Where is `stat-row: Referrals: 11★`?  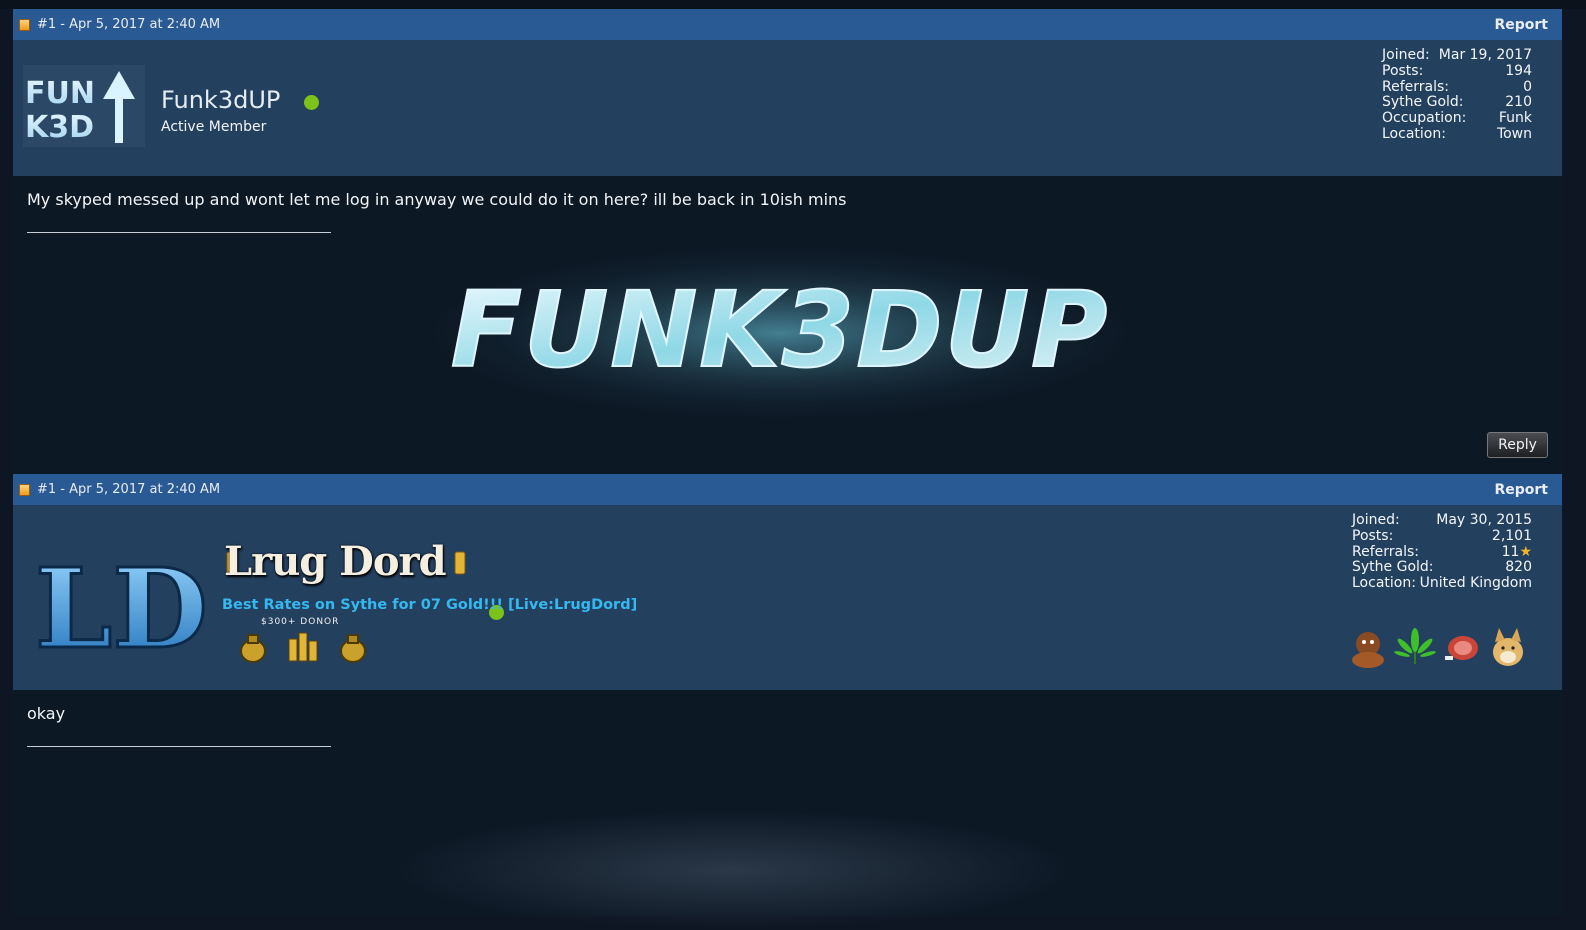 stat-row: Referrals: 11★ is located at coordinates (1442, 552).